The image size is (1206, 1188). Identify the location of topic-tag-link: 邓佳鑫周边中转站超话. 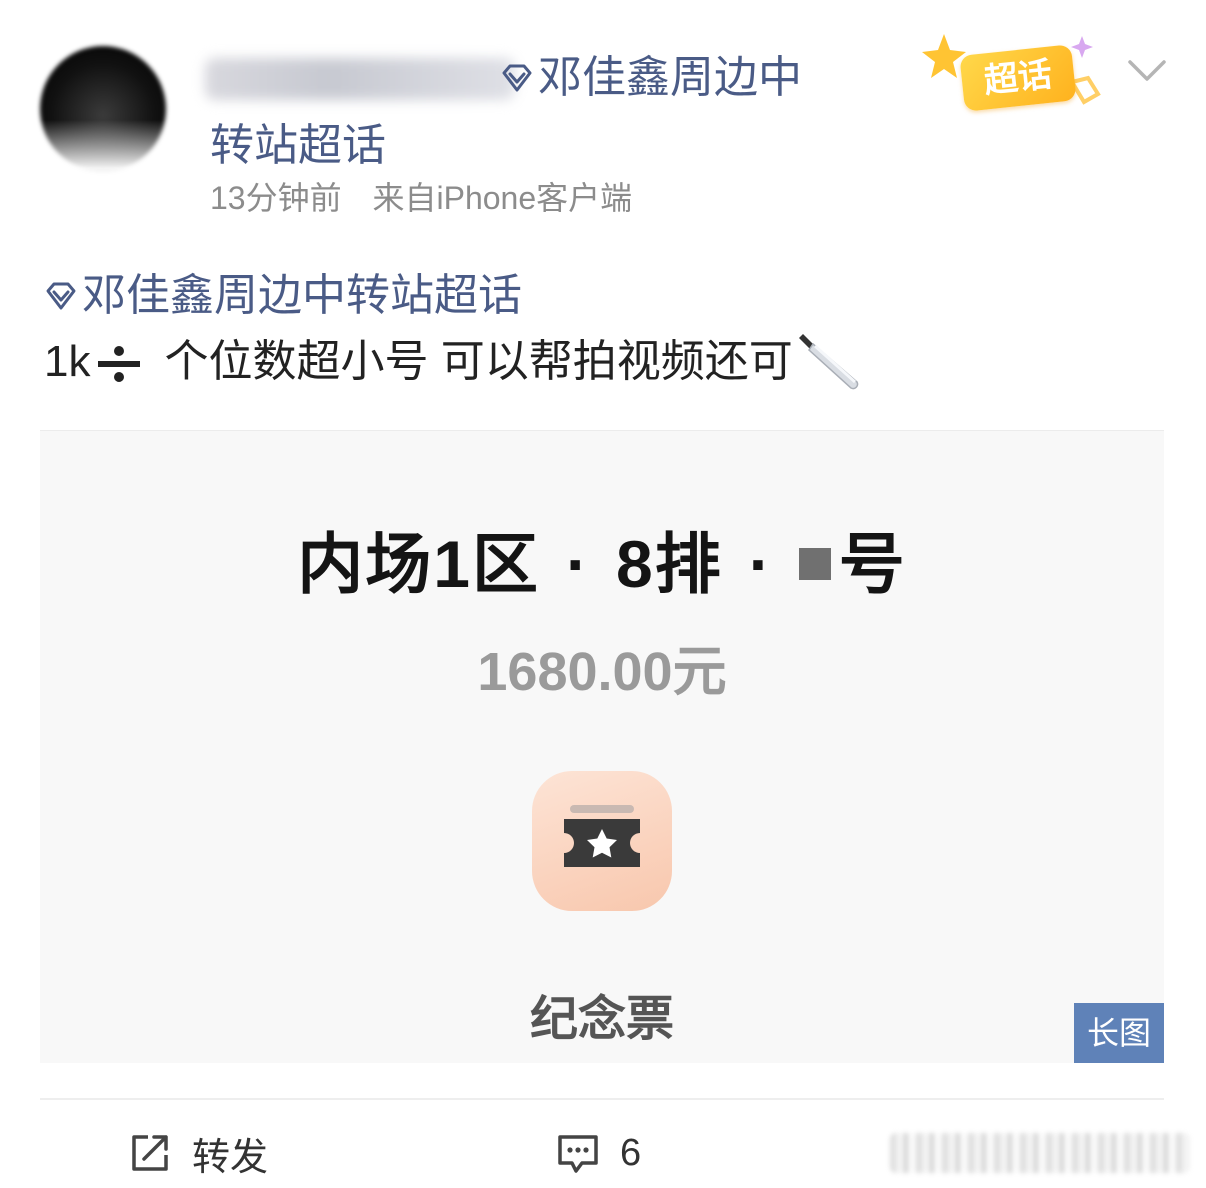
(283, 296).